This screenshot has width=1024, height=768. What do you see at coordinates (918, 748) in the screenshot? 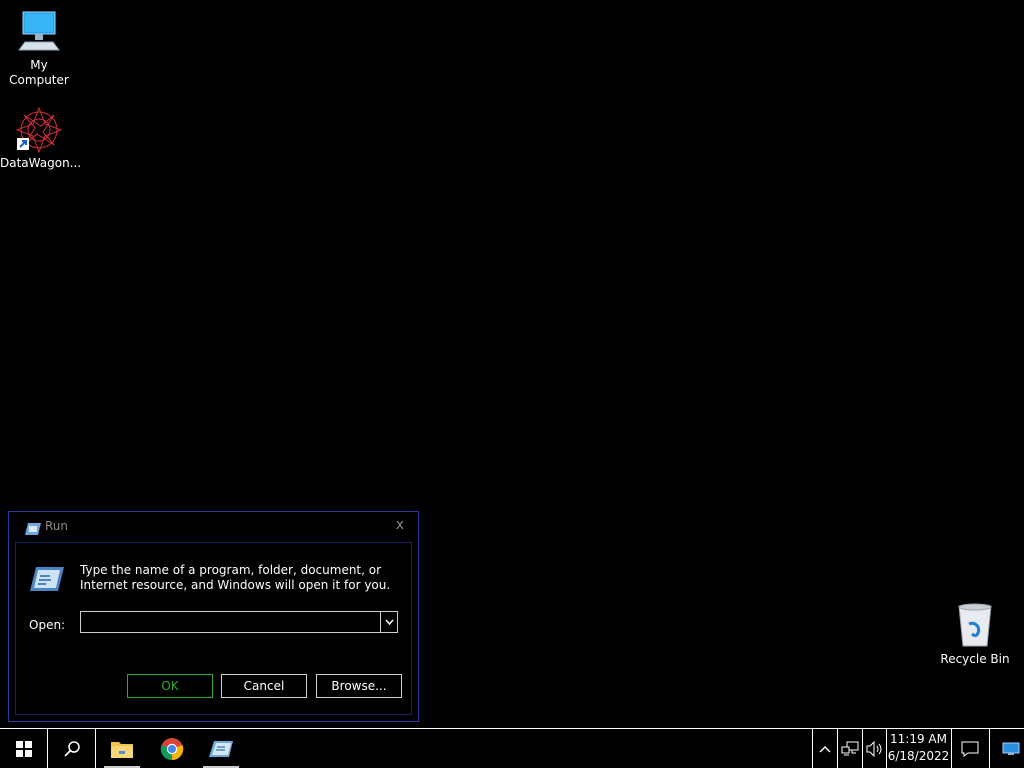
I see `clock: 11:19 AM 6/18/2022` at bounding box center [918, 748].